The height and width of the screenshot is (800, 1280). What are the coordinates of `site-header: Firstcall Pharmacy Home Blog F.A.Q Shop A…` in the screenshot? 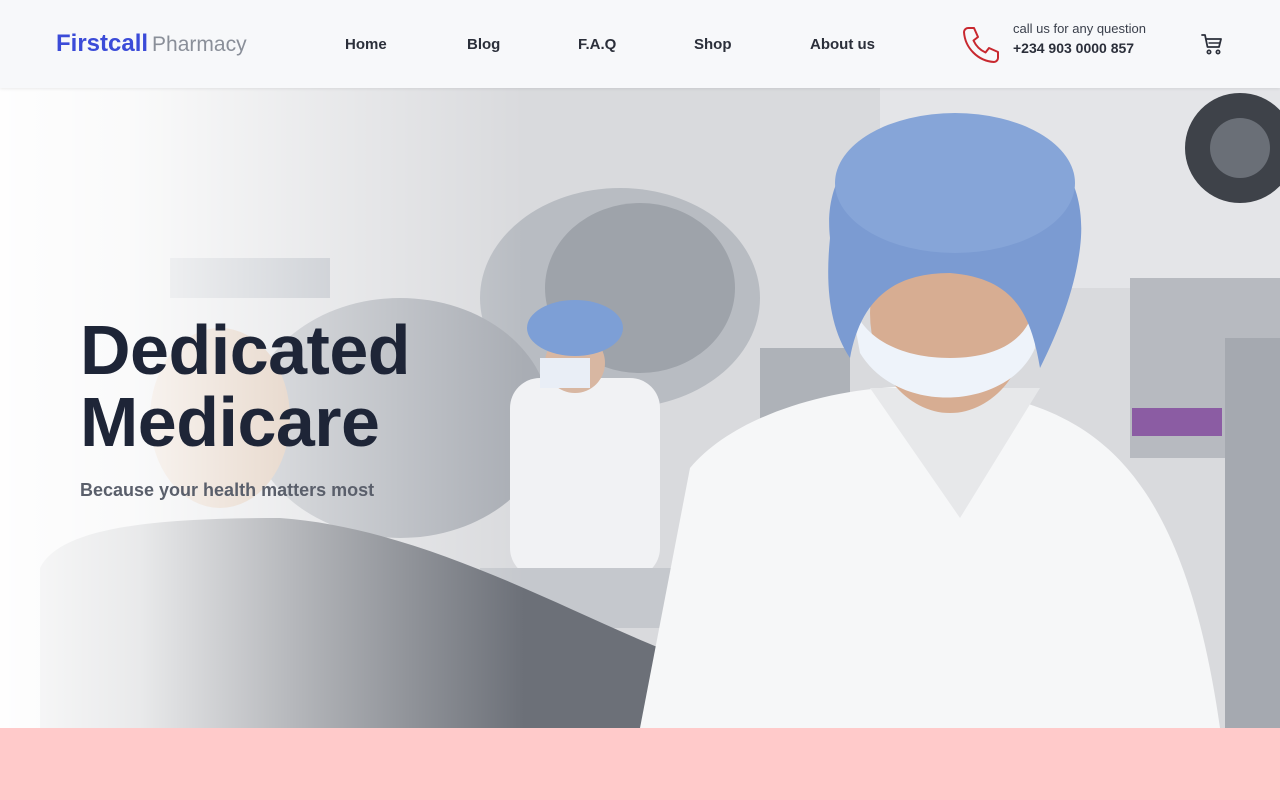 It's located at (640, 44).